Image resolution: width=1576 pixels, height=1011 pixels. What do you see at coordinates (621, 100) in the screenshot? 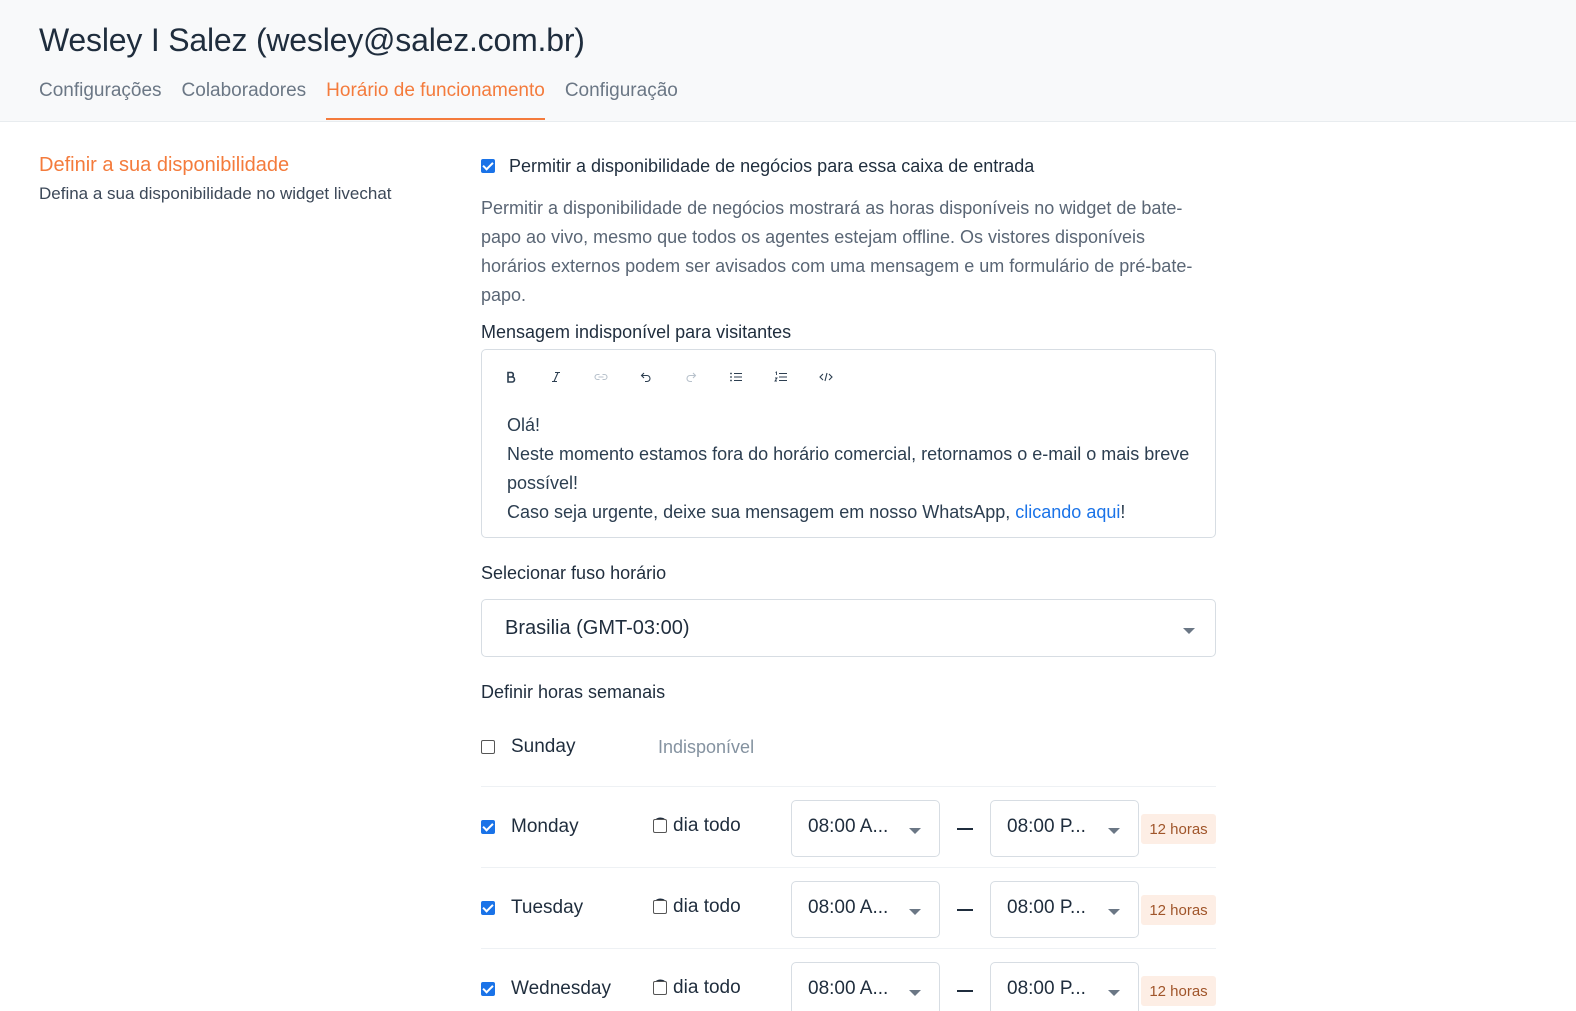
I see `tab-configuracao: Configuração` at bounding box center [621, 100].